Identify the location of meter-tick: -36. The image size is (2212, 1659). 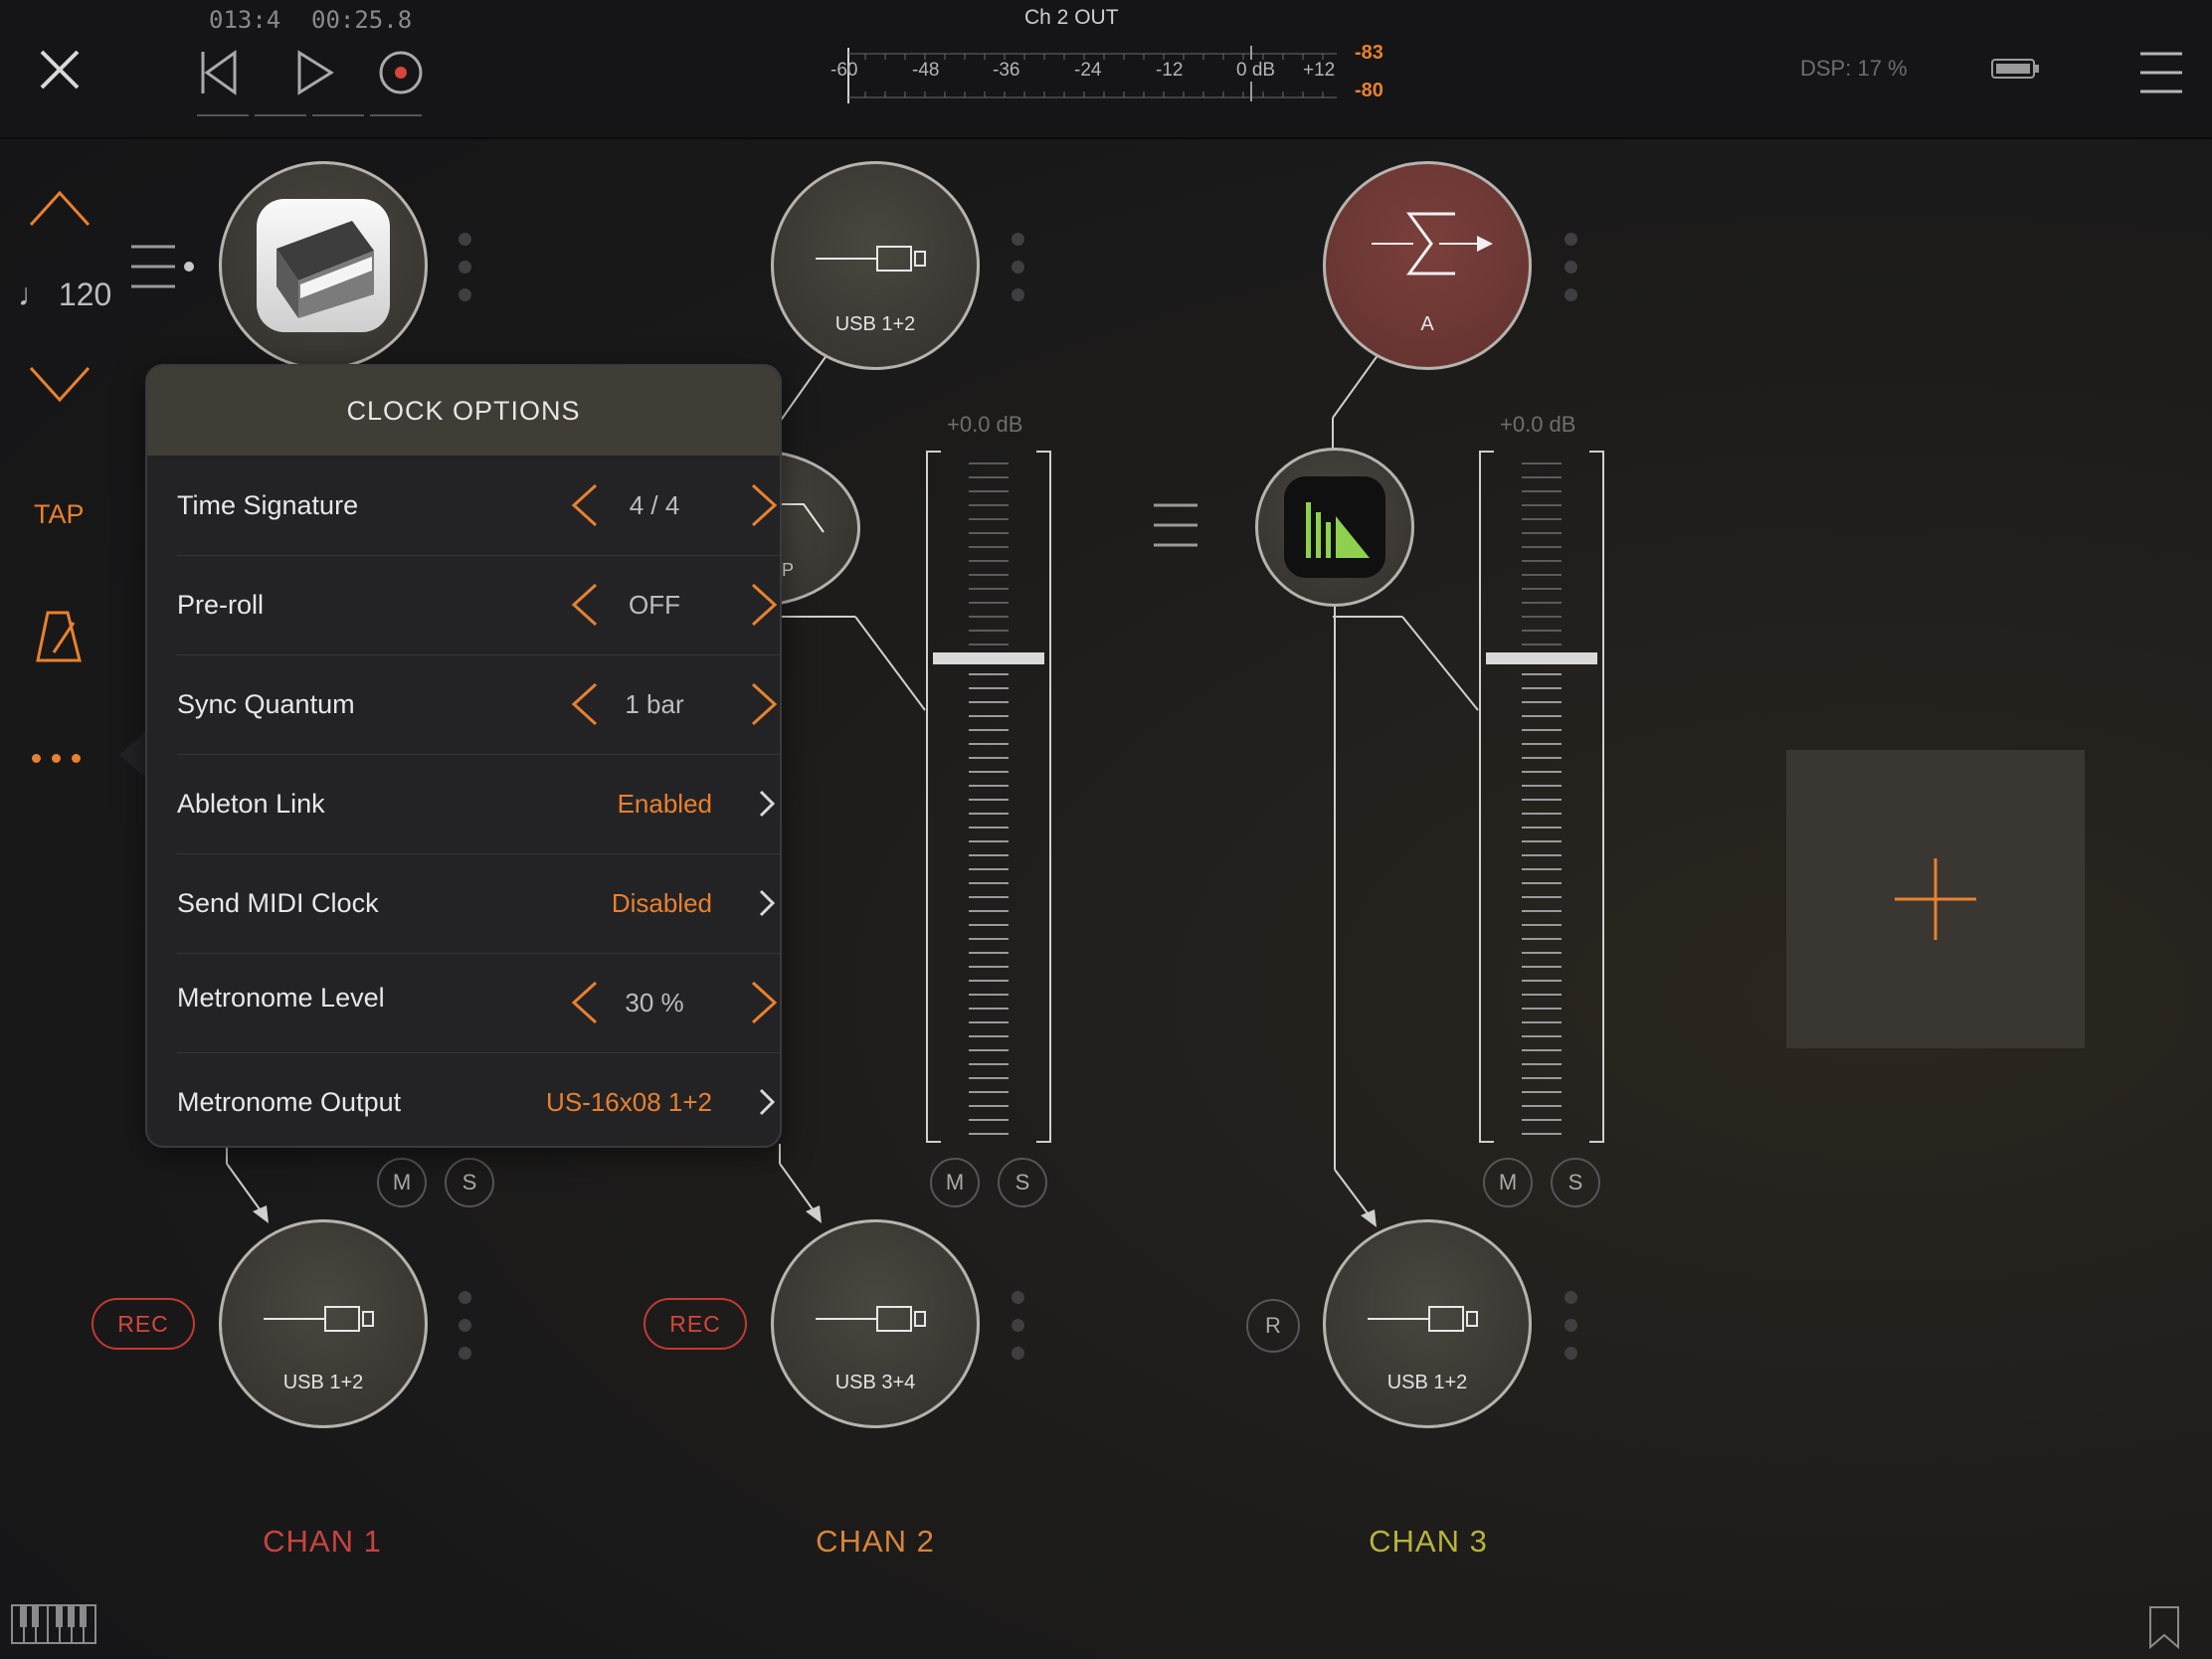
(1006, 70).